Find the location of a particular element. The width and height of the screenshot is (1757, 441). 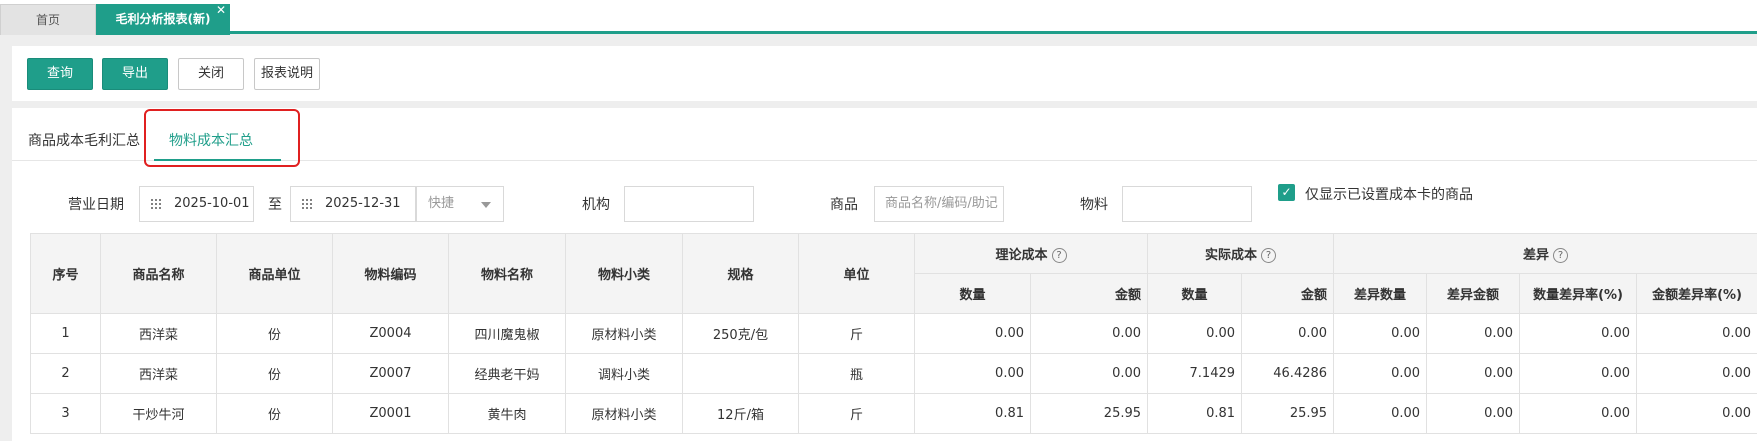

column-header: 数量 is located at coordinates (1195, 293).